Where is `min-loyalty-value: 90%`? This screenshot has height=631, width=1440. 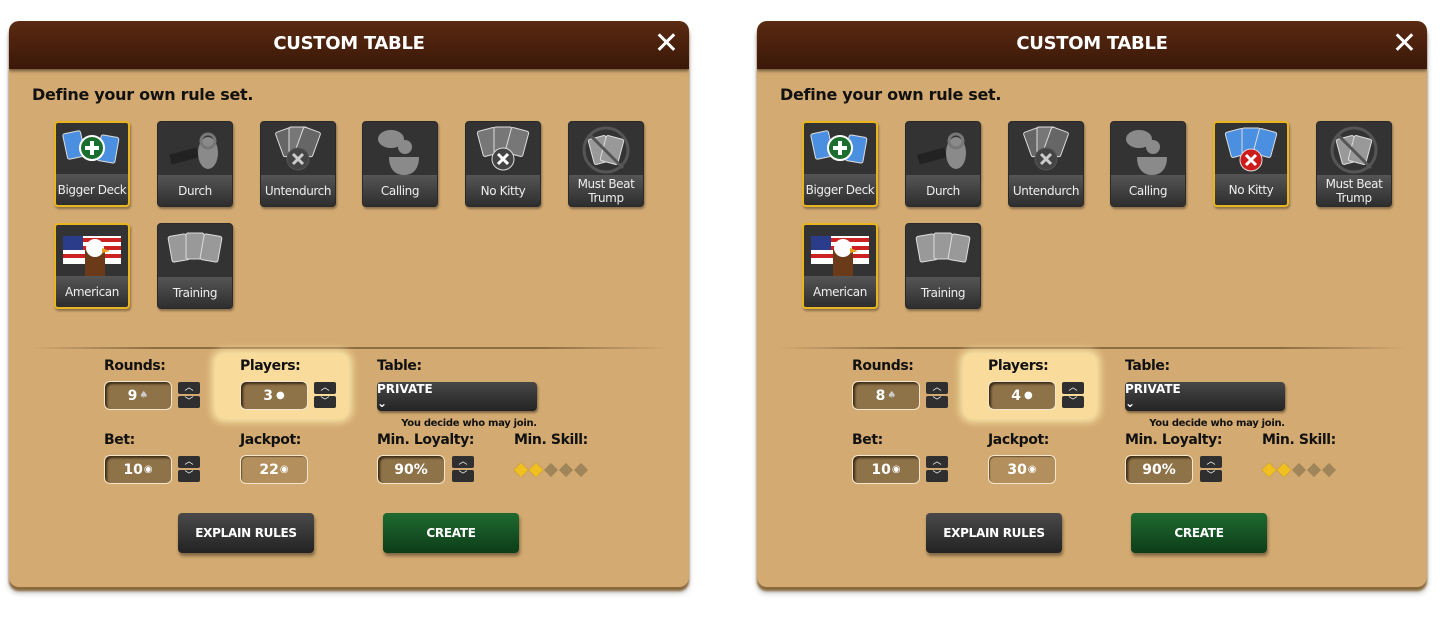
min-loyalty-value: 90% is located at coordinates (411, 469).